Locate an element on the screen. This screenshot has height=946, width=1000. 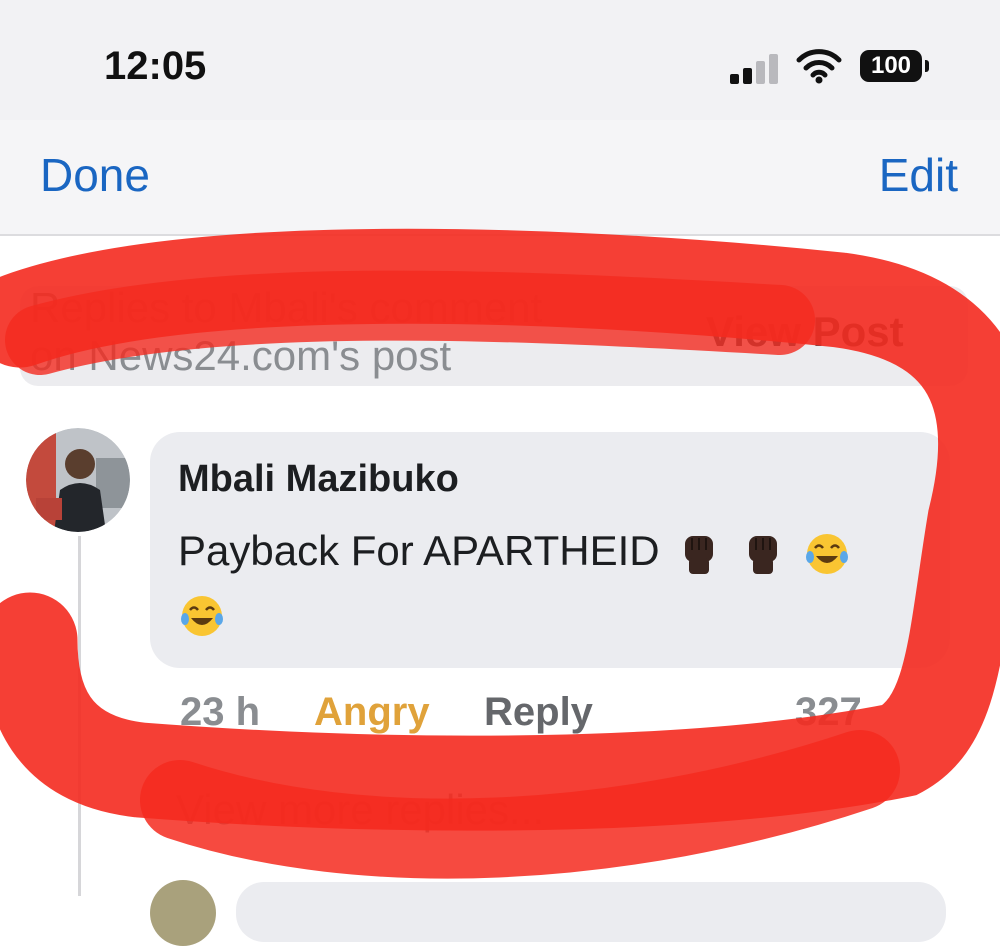
status-time: 12:05 is located at coordinates (155, 66).